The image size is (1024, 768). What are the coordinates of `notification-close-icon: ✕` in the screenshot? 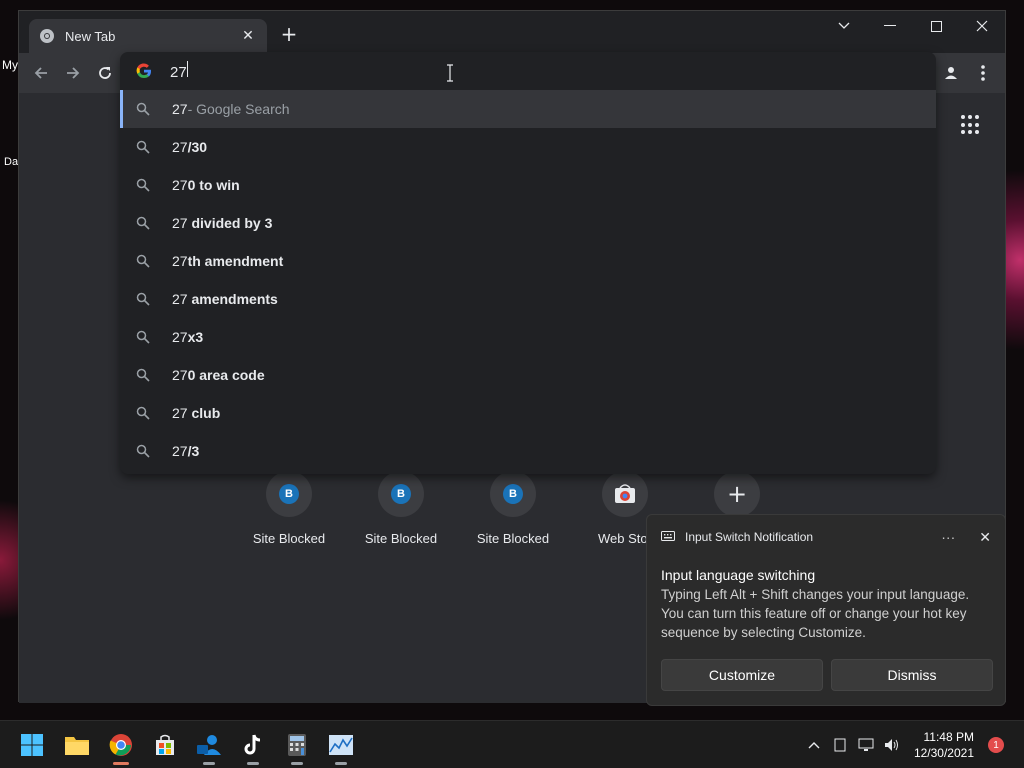 It's located at (985, 537).